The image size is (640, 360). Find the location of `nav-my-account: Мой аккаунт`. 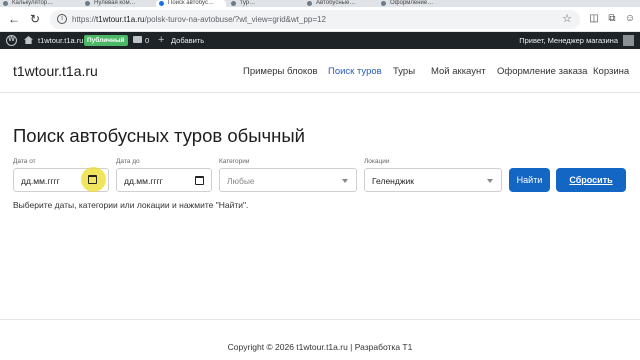

nav-my-account: Мой аккаунт is located at coordinates (458, 71).